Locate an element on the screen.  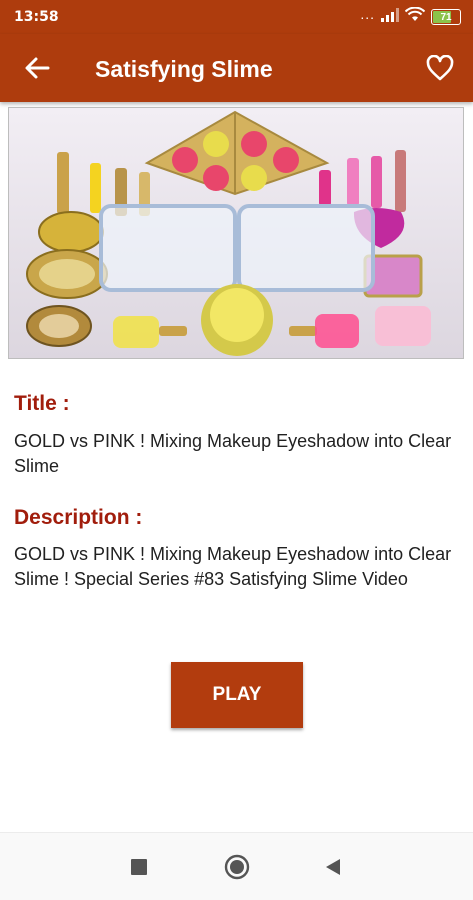
heart-outline-icon is located at coordinates (440, 68).